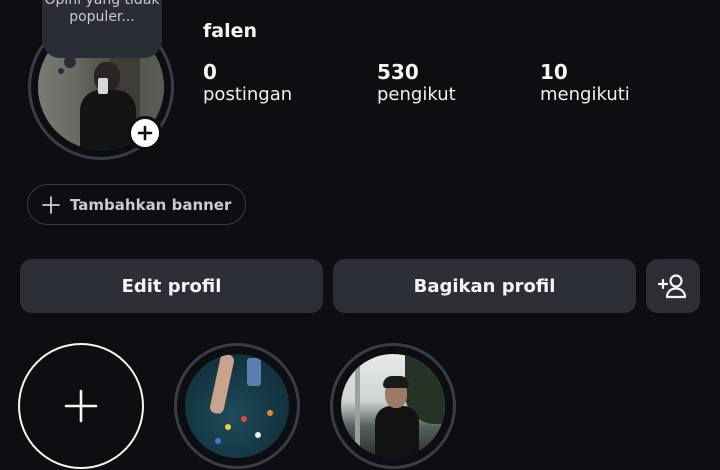 The width and height of the screenshot is (720, 470). I want to click on add-banner-button: Tambahkan banner, so click(136, 204).